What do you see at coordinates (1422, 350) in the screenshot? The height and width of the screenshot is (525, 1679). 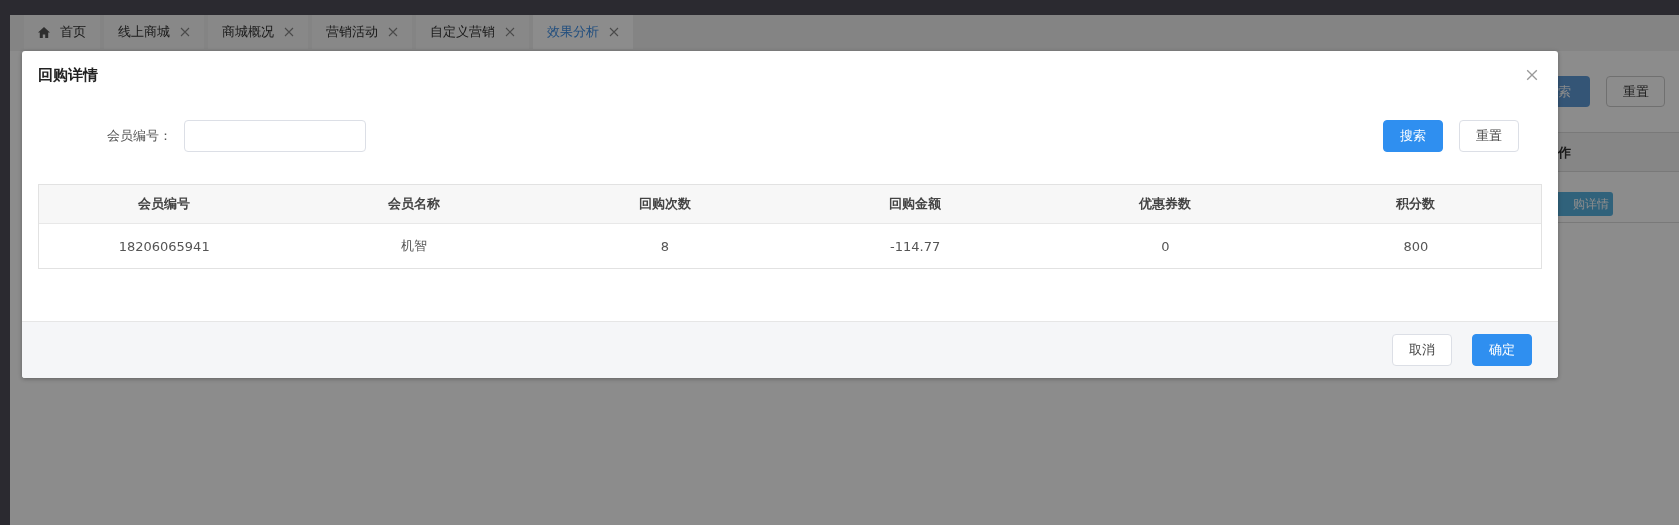 I see `cancel-button: 取消` at bounding box center [1422, 350].